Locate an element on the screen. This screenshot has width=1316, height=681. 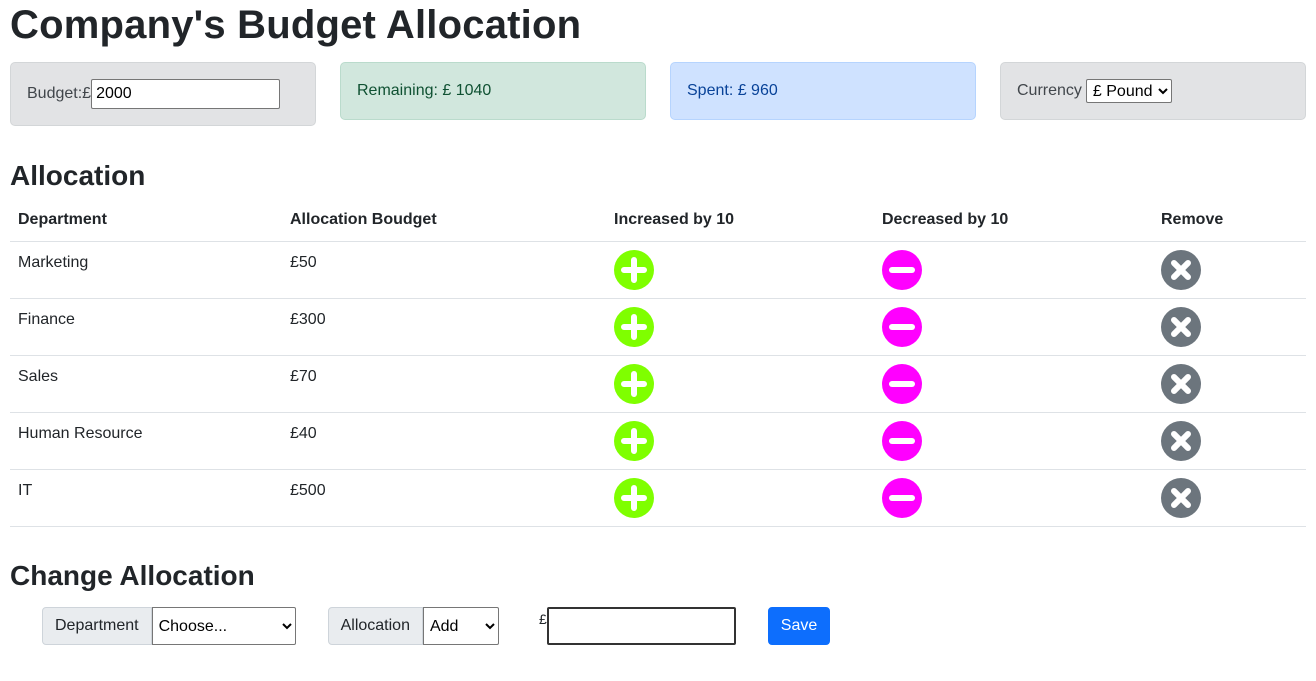
table-row: Marketing £50 is located at coordinates (658, 270).